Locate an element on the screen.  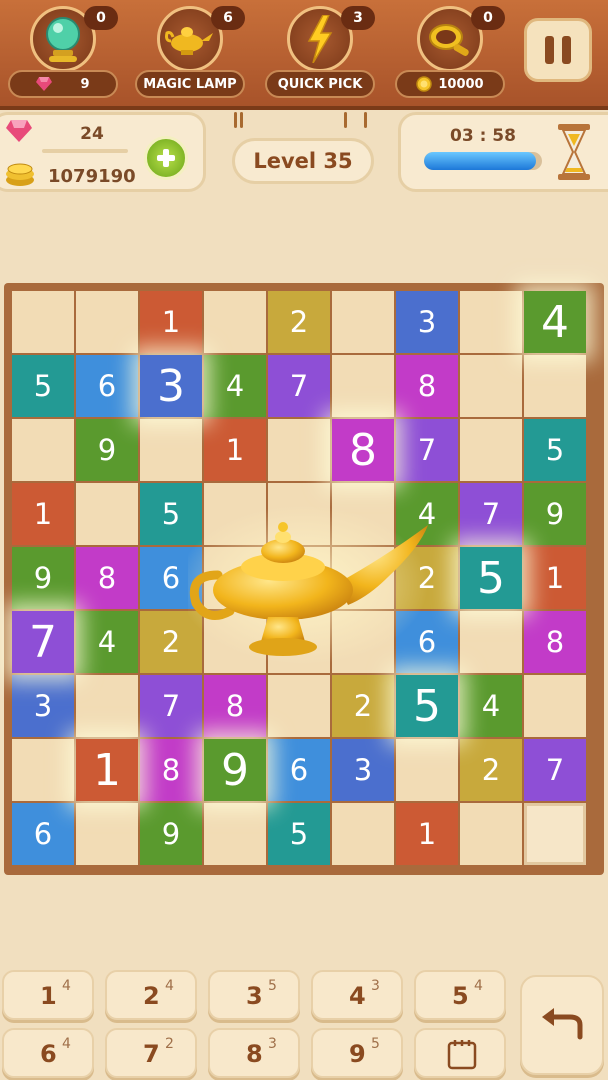
number-key-4: 43 is located at coordinates (357, 995).